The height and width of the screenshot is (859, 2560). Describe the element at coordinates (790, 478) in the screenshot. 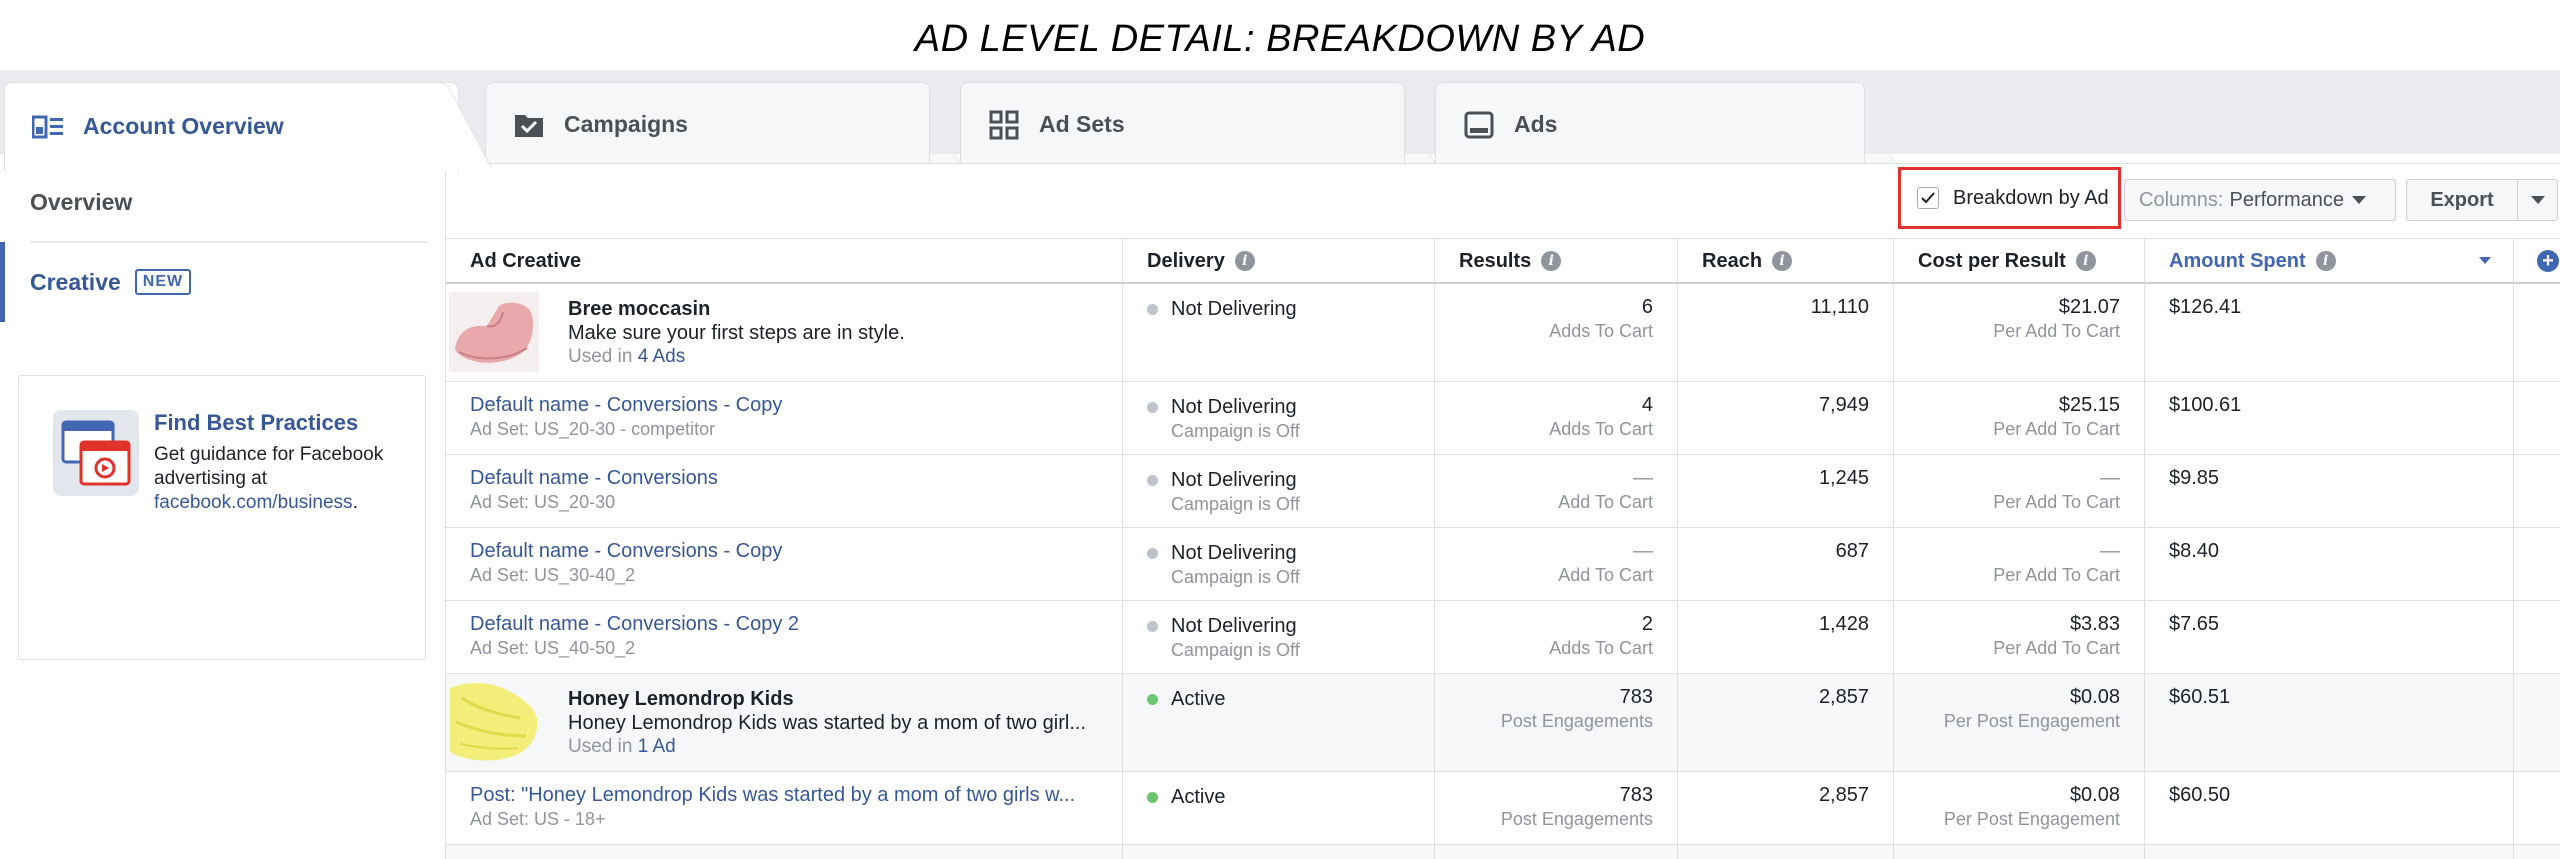

I see `ad-name-link: Default name - Conversions` at that location.